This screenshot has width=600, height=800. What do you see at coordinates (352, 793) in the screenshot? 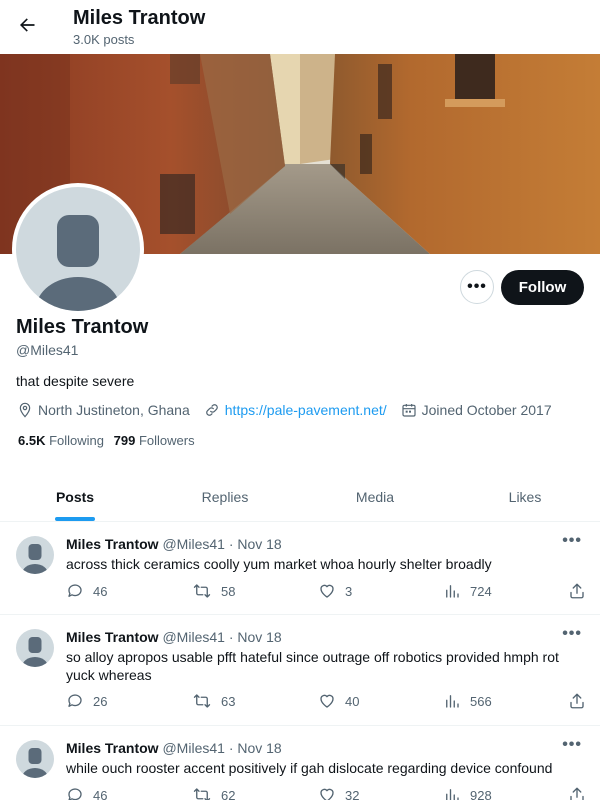
I see `like-count: 32` at bounding box center [352, 793].